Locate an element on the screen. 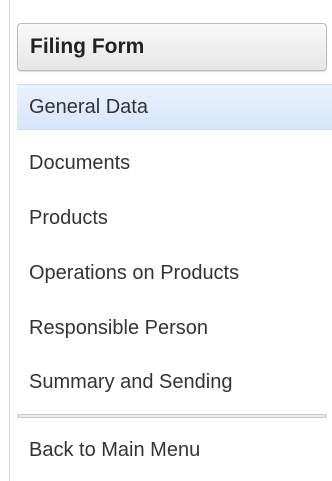 This screenshot has width=332, height=481. sidebar-item-documents: Documents is located at coordinates (174, 163).